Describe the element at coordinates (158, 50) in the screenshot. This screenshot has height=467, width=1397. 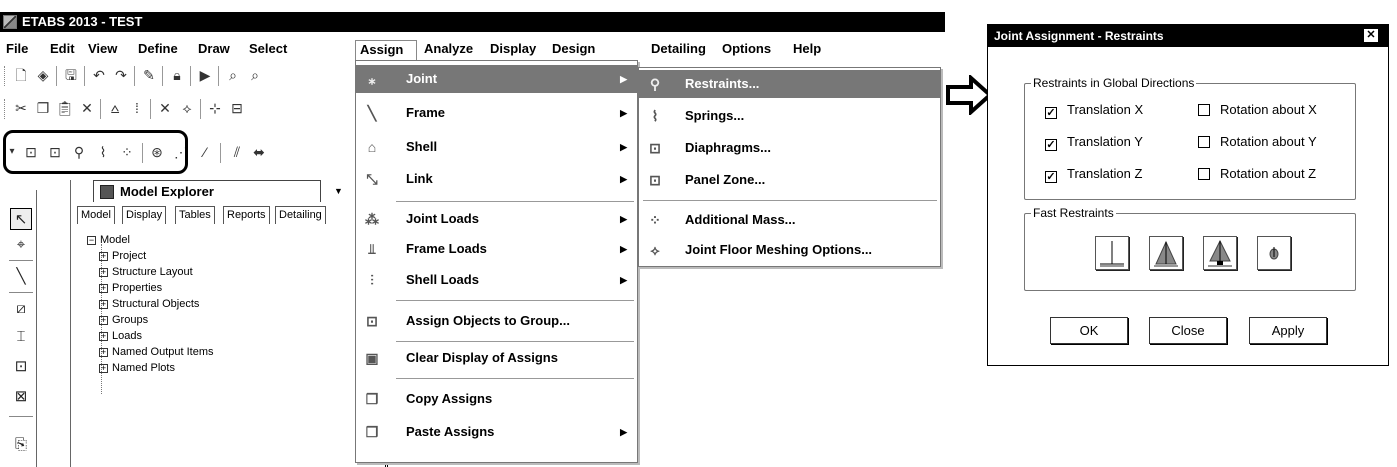
I see `menu-define: Define` at that location.